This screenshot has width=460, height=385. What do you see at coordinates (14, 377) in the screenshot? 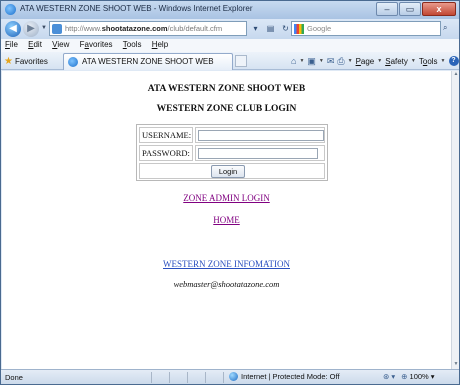
I see `status-text: Done` at bounding box center [14, 377].